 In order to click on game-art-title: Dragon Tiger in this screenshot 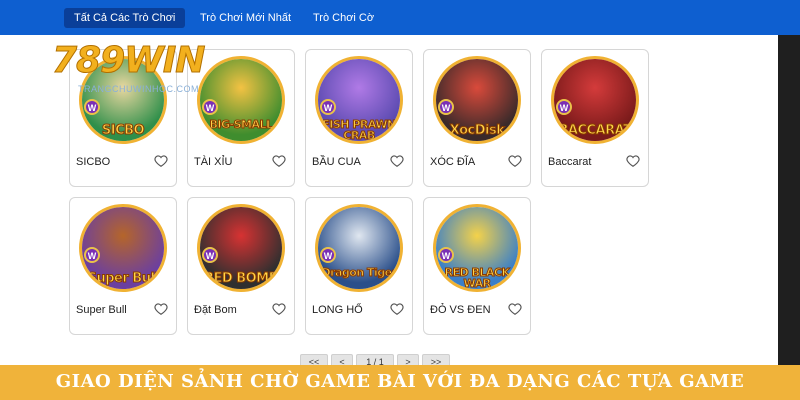, I will do `click(359, 272)`.